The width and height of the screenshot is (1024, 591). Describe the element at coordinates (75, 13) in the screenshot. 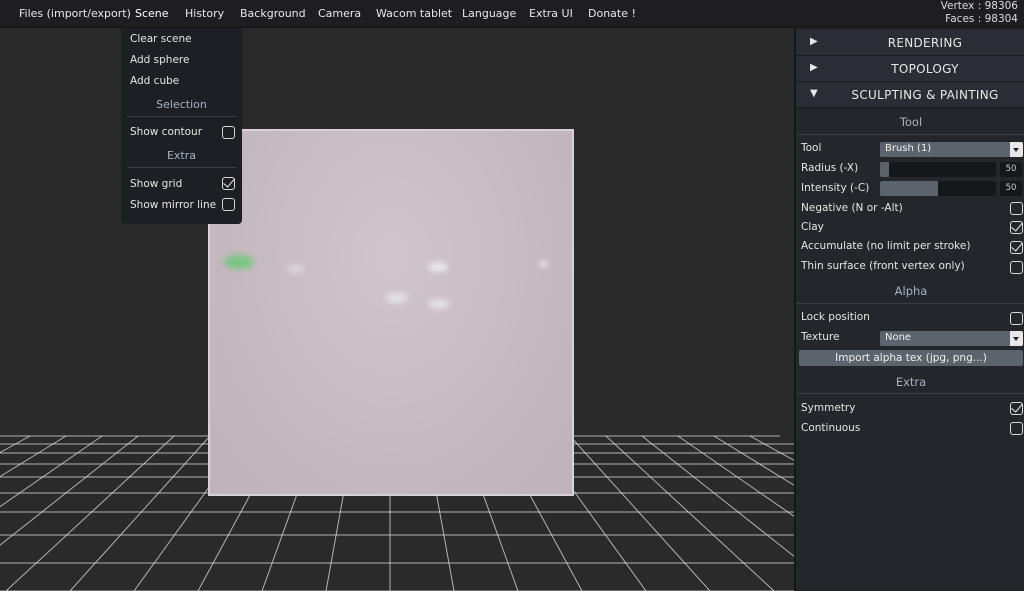

I see `menu-files: Files (import/export)` at that location.